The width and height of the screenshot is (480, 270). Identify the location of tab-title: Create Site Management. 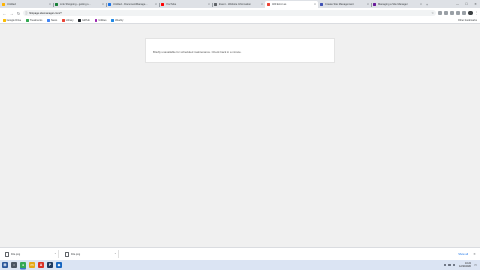
(339, 4).